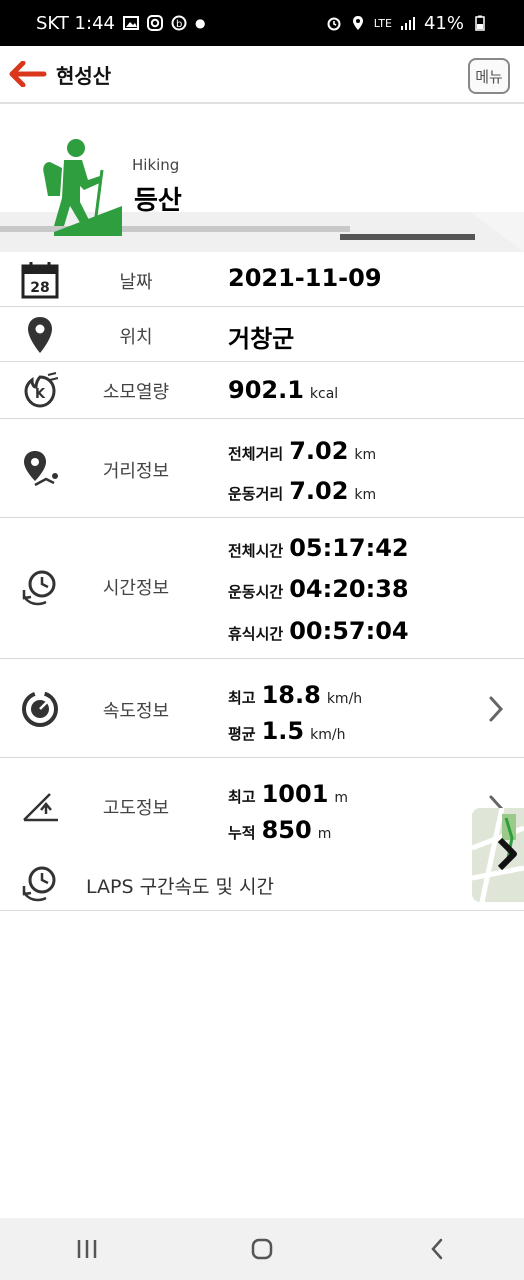  What do you see at coordinates (40, 394) in the screenshot?
I see `svg-text: K` at bounding box center [40, 394].